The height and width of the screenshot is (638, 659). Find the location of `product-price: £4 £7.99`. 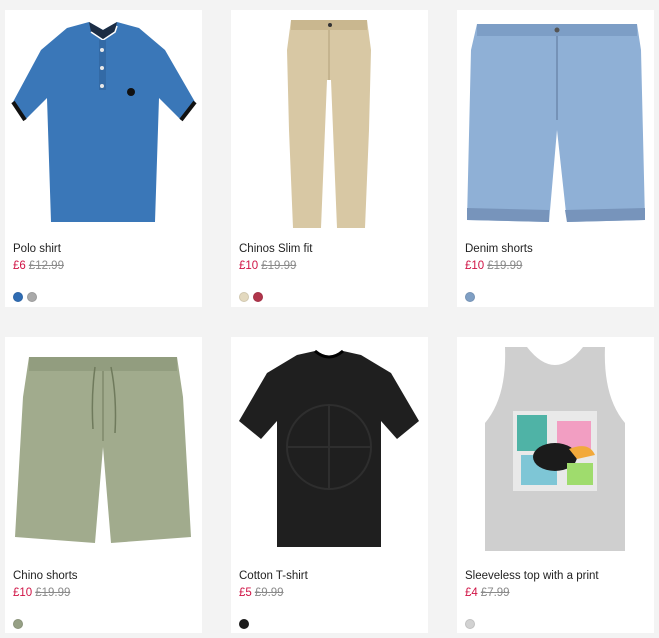

product-price: £4 £7.99 is located at coordinates (487, 593).